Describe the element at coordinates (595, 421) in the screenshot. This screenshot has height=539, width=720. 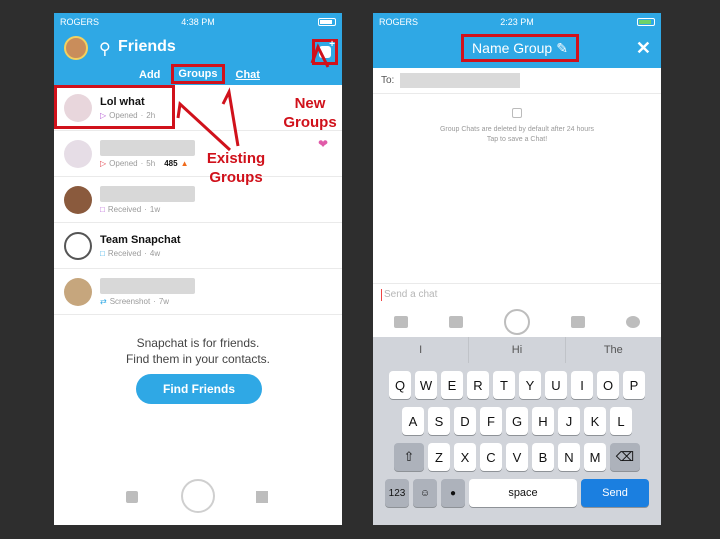
I see `key: K` at that location.